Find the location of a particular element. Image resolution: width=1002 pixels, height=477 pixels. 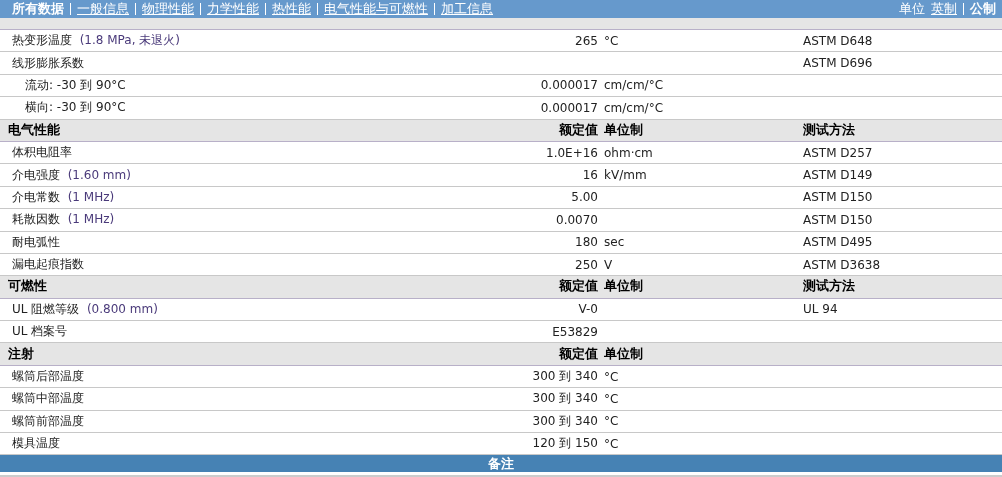

property-name: 流动: -30 到 90°C is located at coordinates (75, 84).